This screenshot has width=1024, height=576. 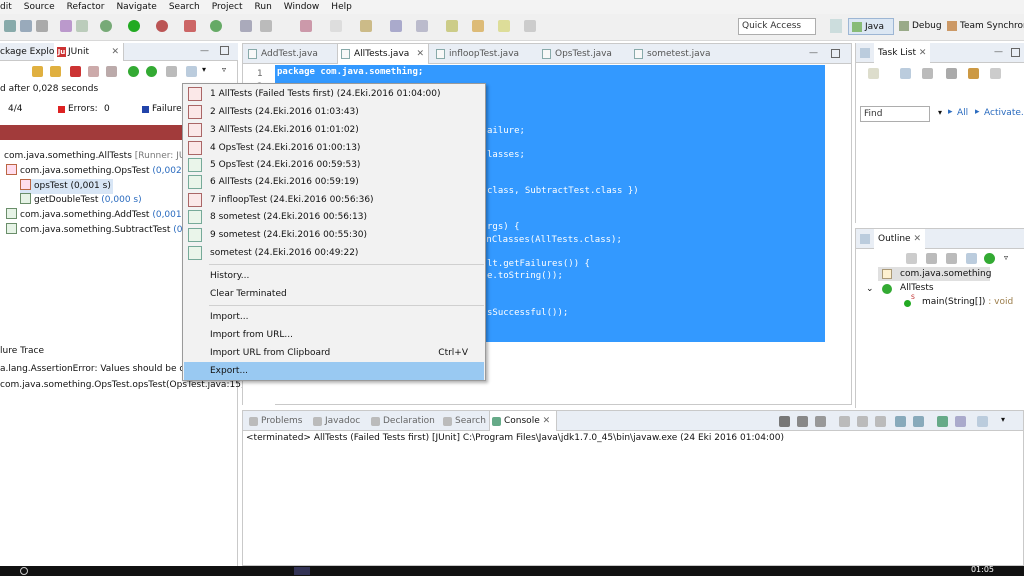 I want to click on outline-package: com.java.something, so click(x=934, y=274).